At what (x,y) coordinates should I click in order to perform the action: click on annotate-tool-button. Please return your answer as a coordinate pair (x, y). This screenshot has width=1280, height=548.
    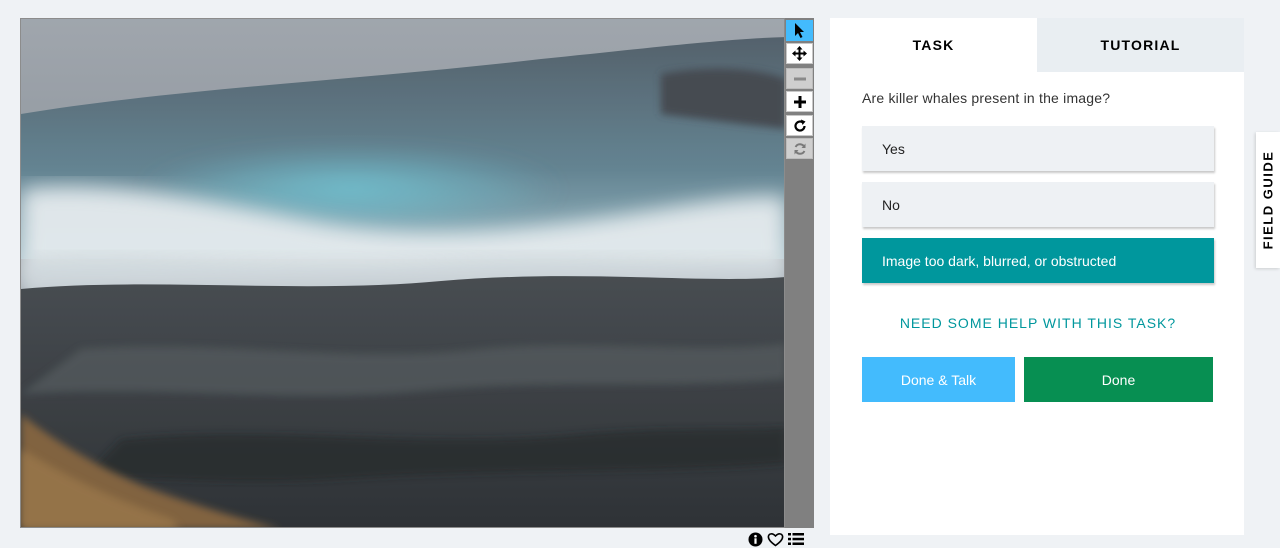
    Looking at the image, I should click on (799, 30).